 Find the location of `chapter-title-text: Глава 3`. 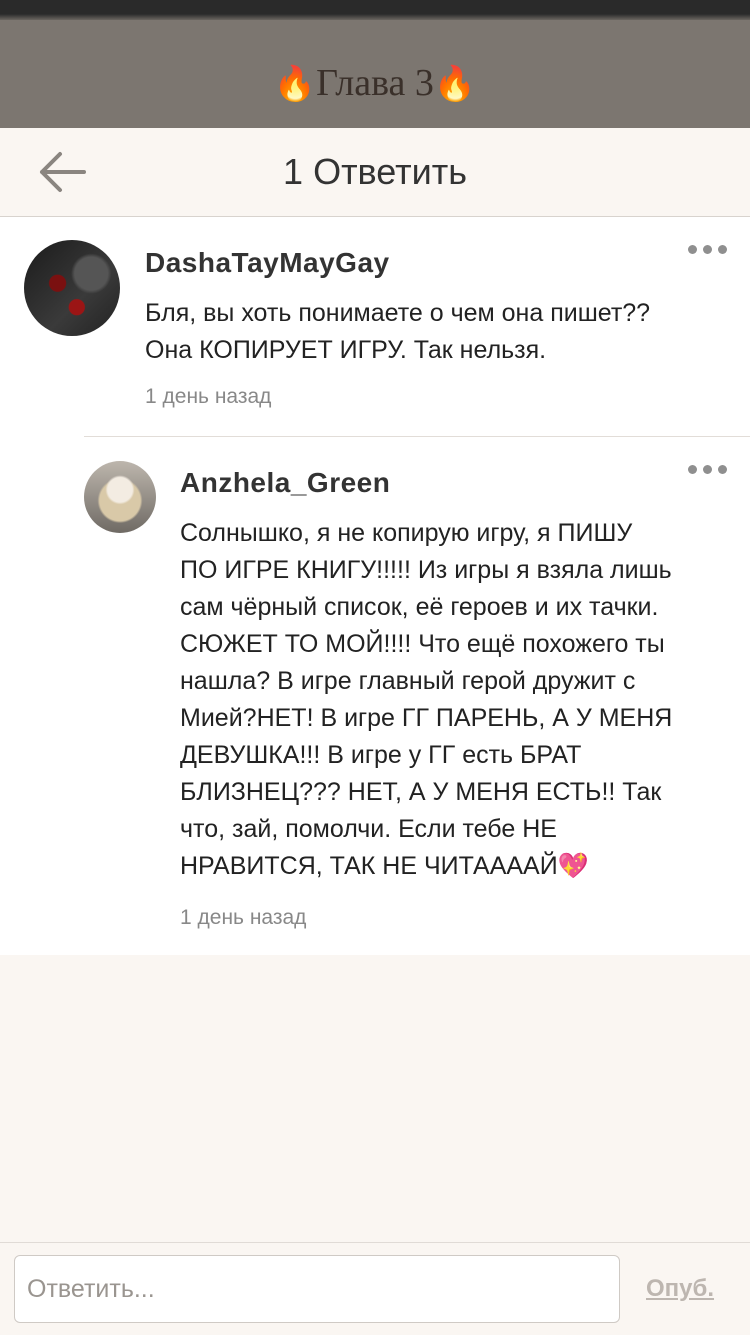

chapter-title-text: Глава 3 is located at coordinates (375, 83).